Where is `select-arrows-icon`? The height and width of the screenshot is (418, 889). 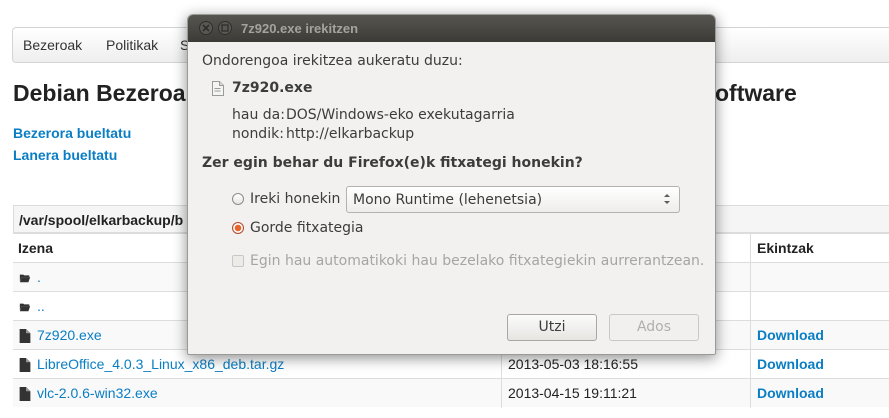
select-arrows-icon is located at coordinates (667, 199).